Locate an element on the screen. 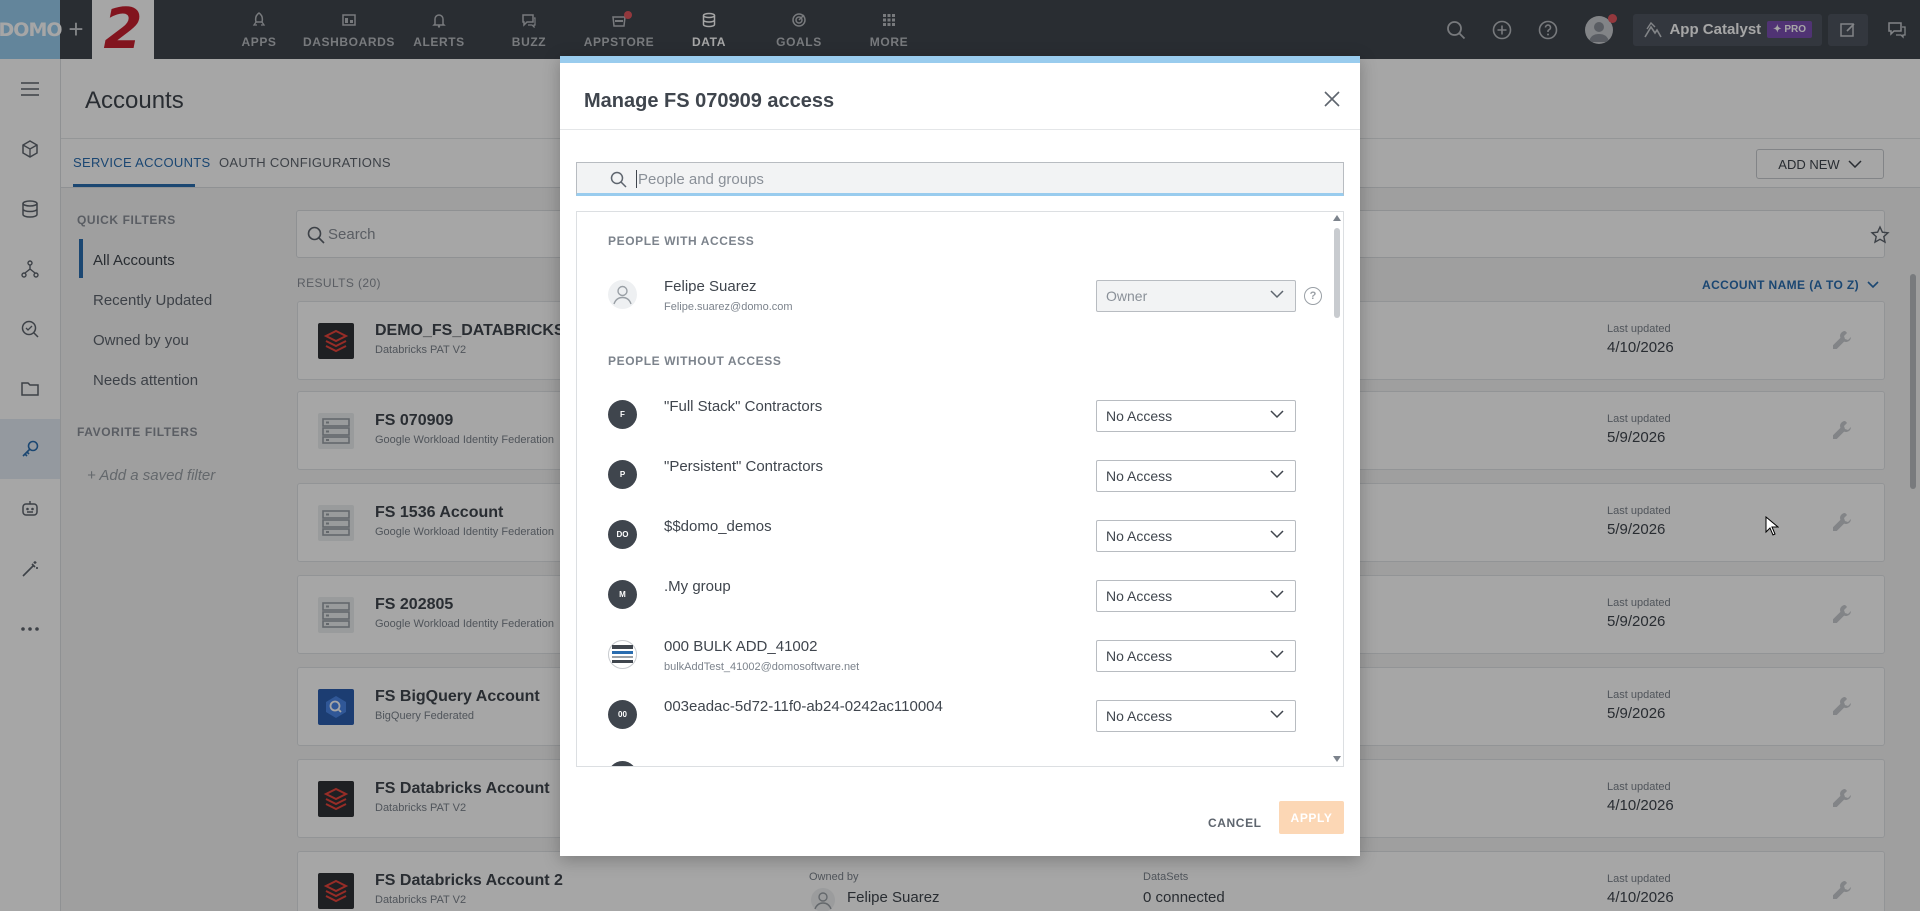 The width and height of the screenshot is (1920, 911). search-icon is located at coordinates (618, 179).